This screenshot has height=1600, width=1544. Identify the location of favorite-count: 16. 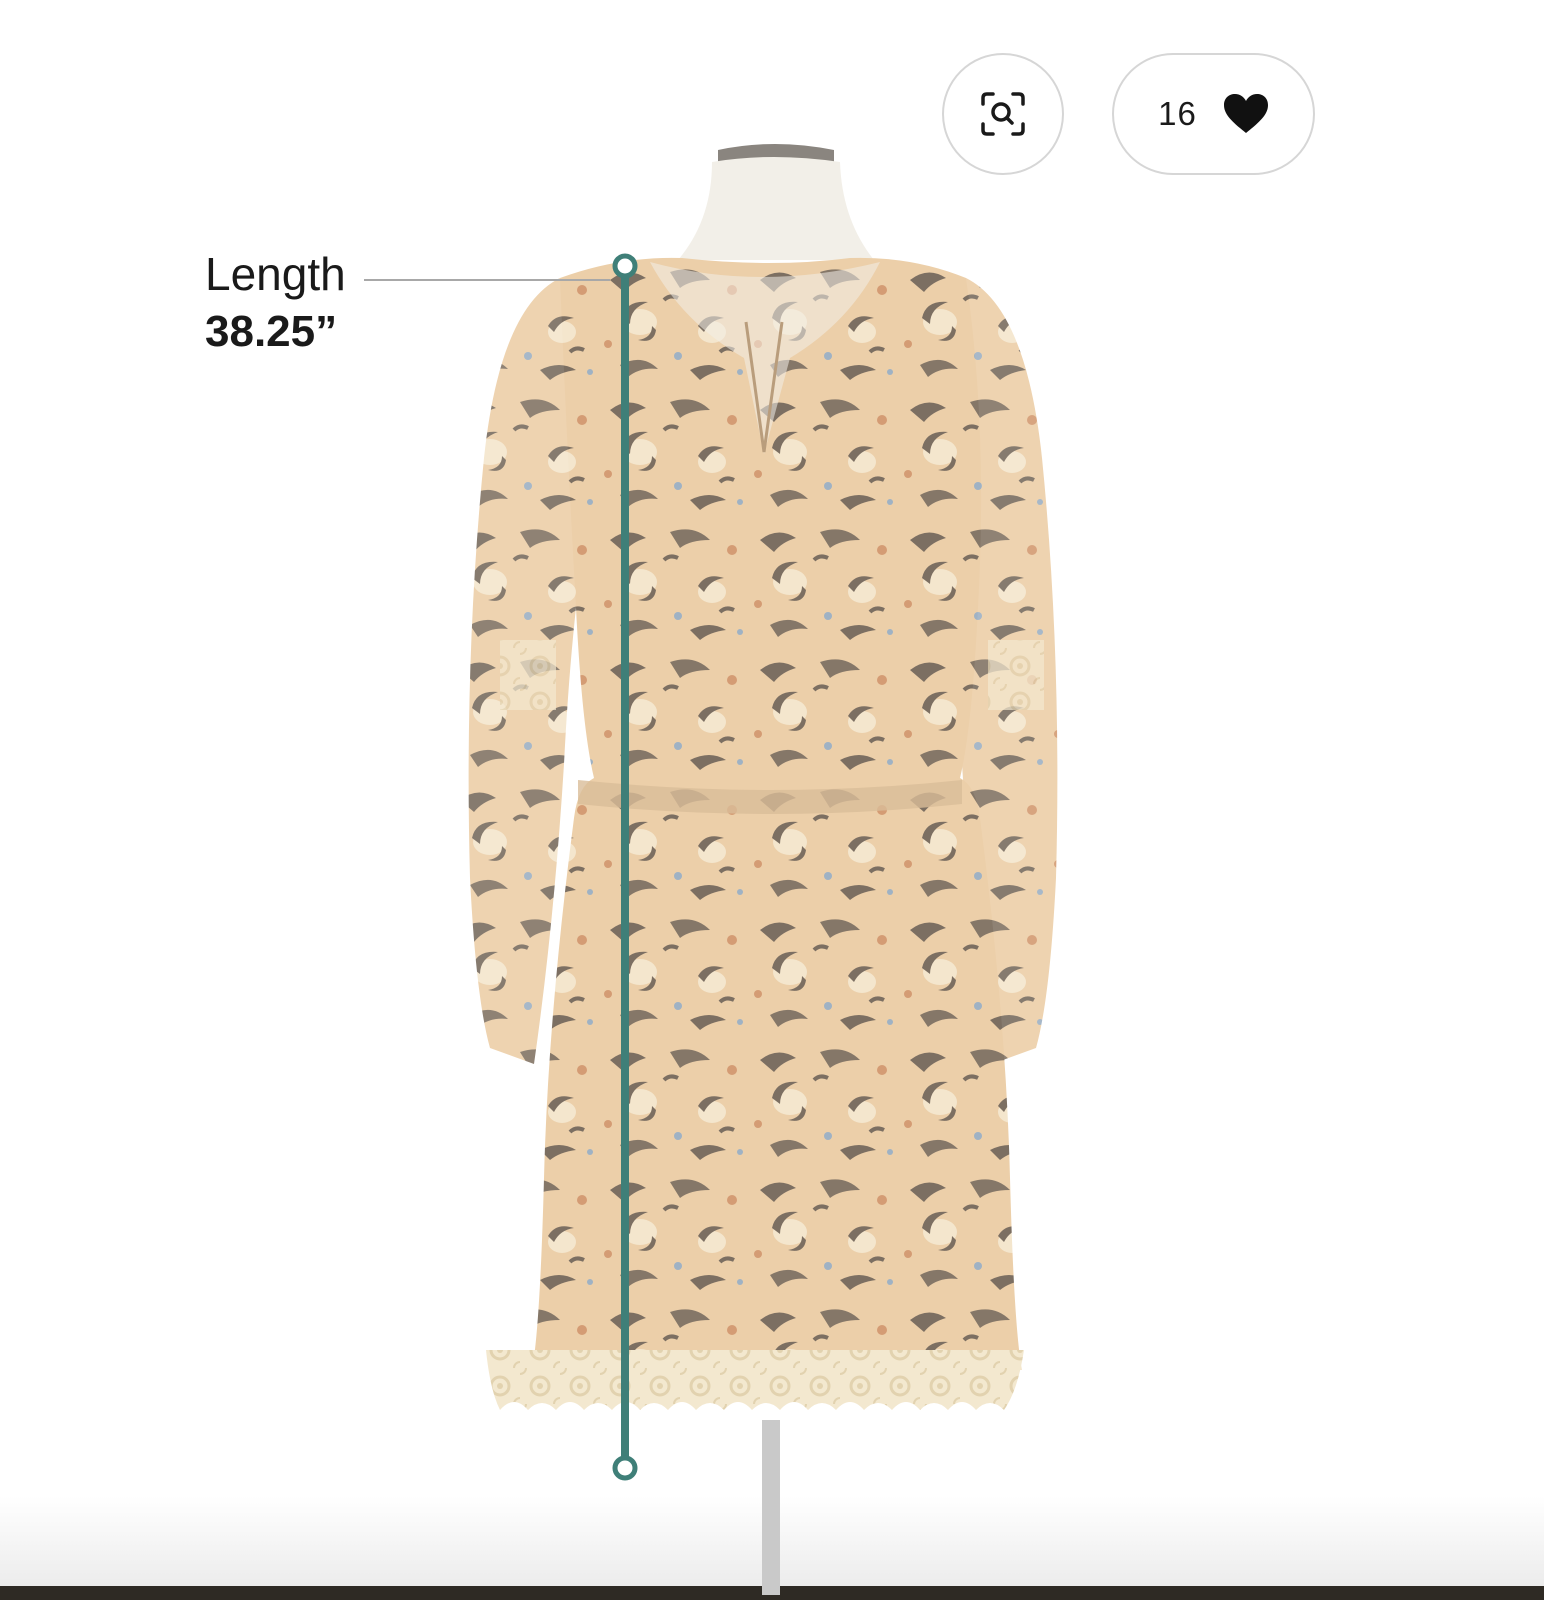
(1177, 113).